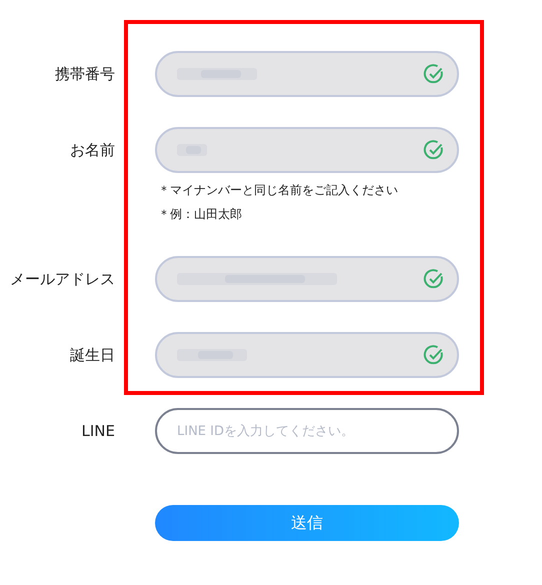 The width and height of the screenshot is (542, 585). What do you see at coordinates (84, 74) in the screenshot?
I see `field-label: 携帯番号` at bounding box center [84, 74].